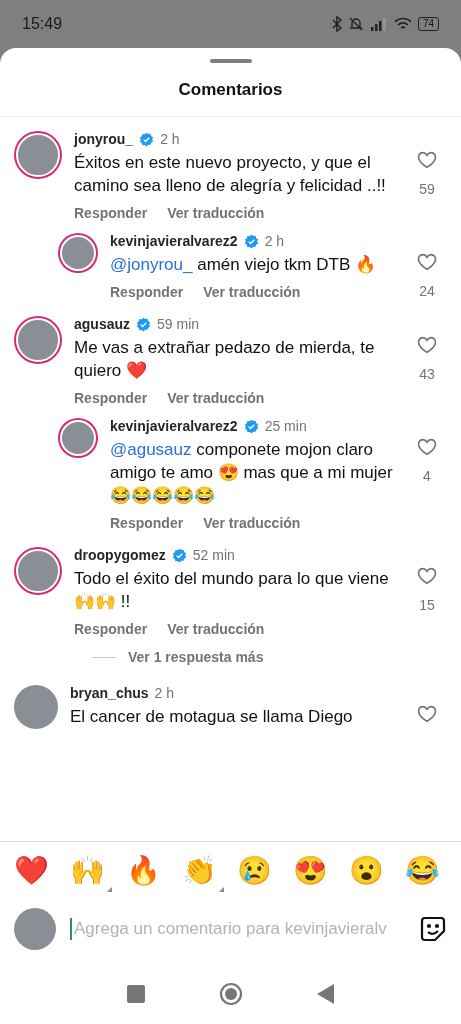 The width and height of the screenshot is (461, 1024). Describe the element at coordinates (427, 374) in the screenshot. I see `like-count: 43` at that location.